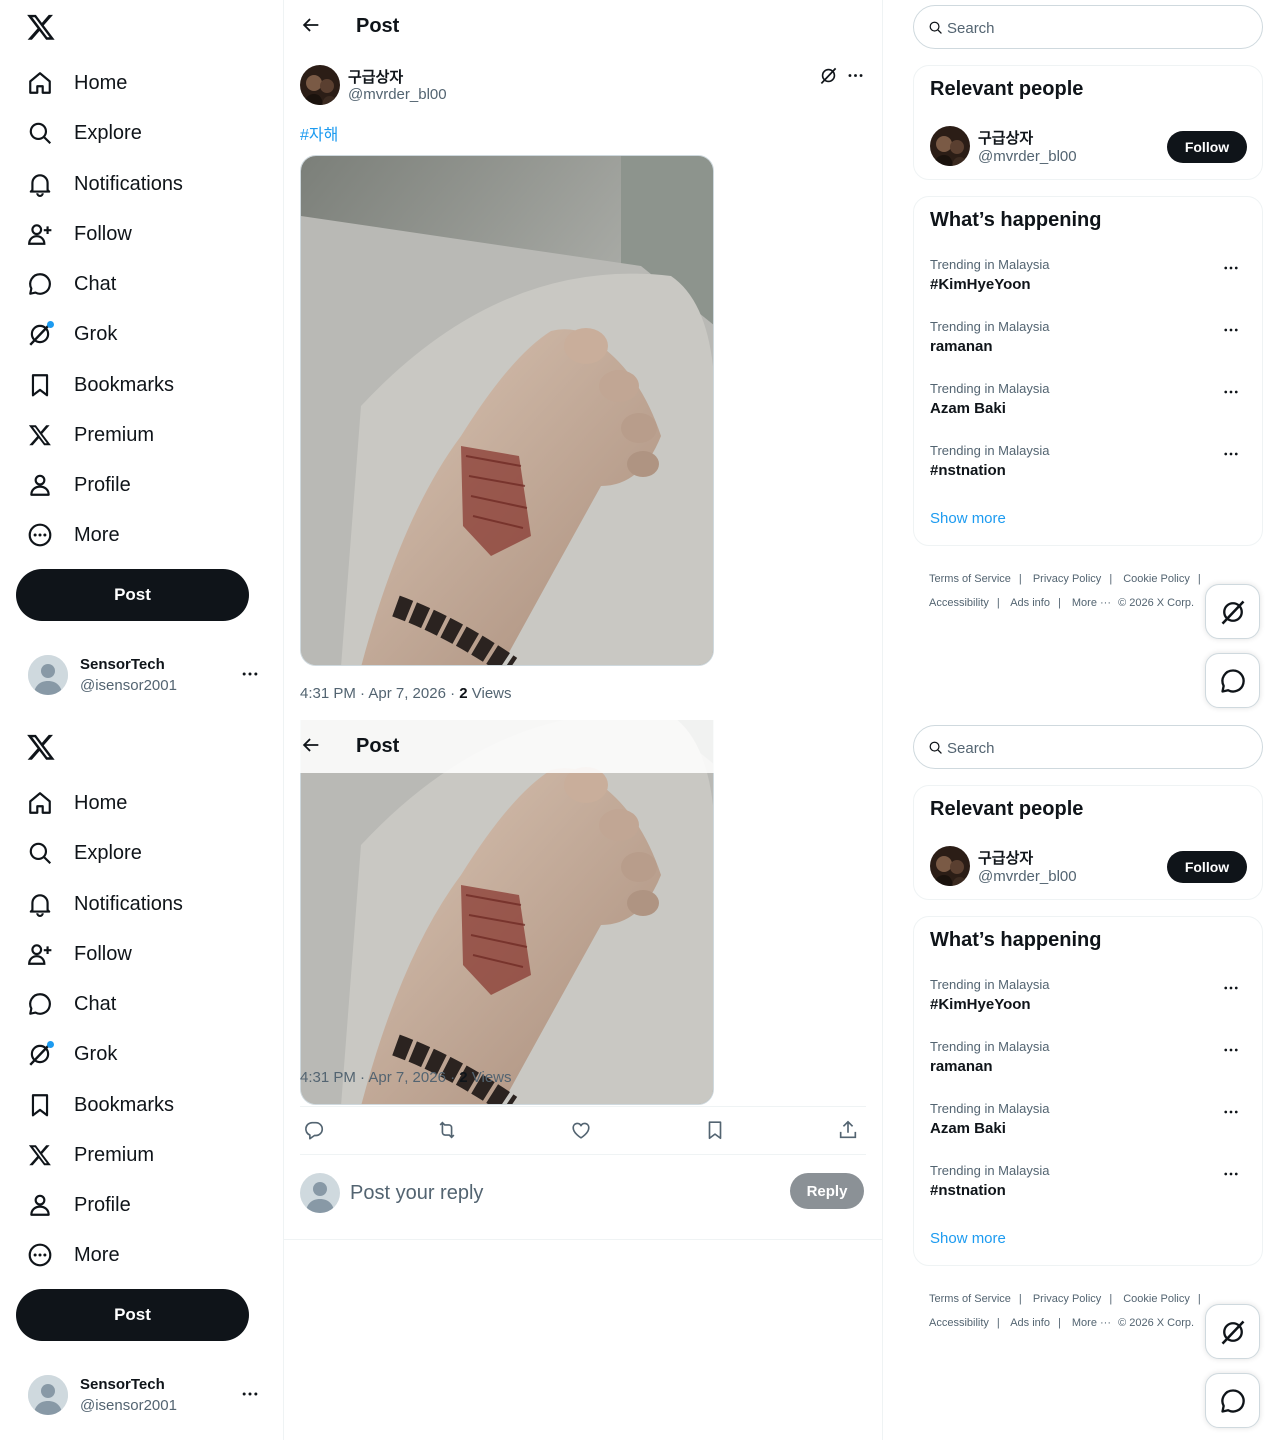 The width and height of the screenshot is (1280, 1440). I want to click on reply-icon, so click(315, 1131).